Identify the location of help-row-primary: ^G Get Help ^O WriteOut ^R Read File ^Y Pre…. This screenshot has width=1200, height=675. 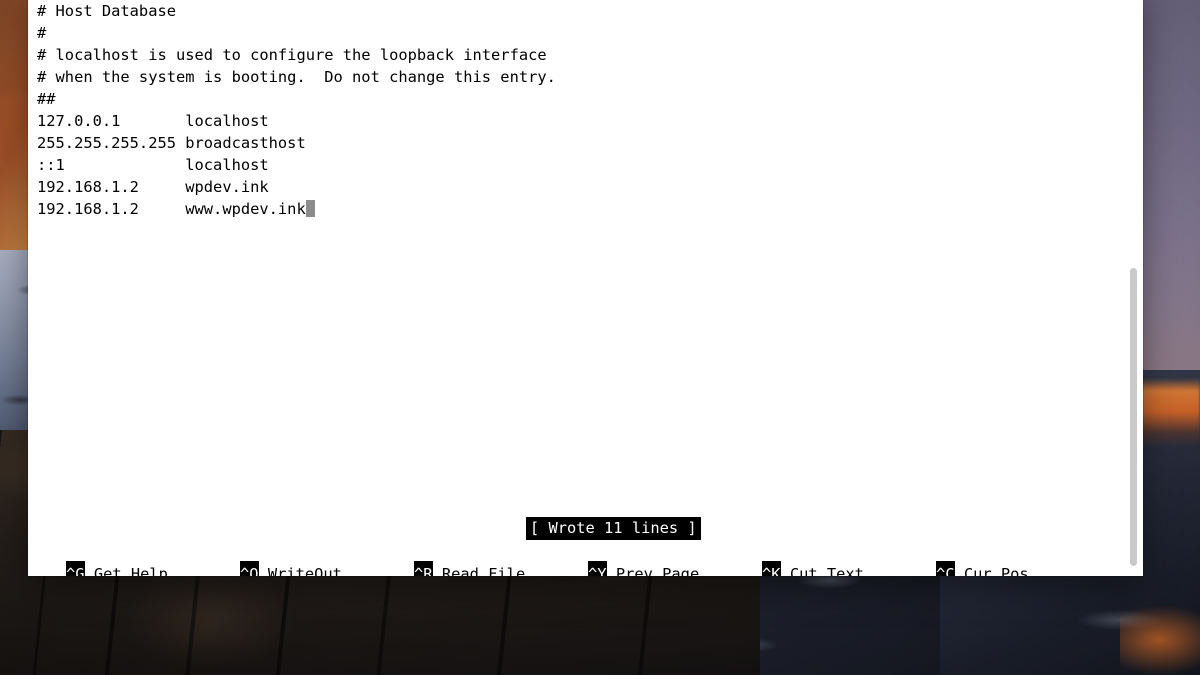
(590, 568).